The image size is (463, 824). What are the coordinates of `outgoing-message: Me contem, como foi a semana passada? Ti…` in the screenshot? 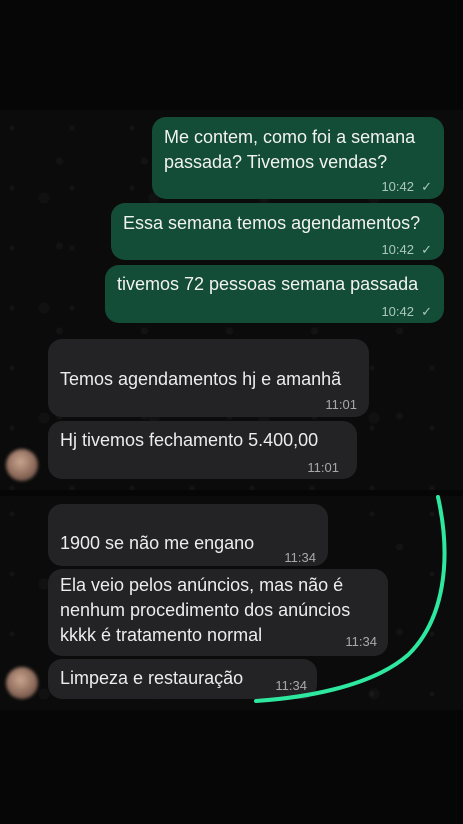 It's located at (298, 158).